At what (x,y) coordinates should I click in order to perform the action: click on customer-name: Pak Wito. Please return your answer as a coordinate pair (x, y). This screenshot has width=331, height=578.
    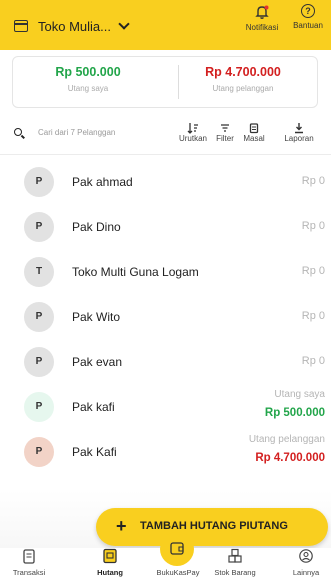
    Looking at the image, I should click on (96, 317).